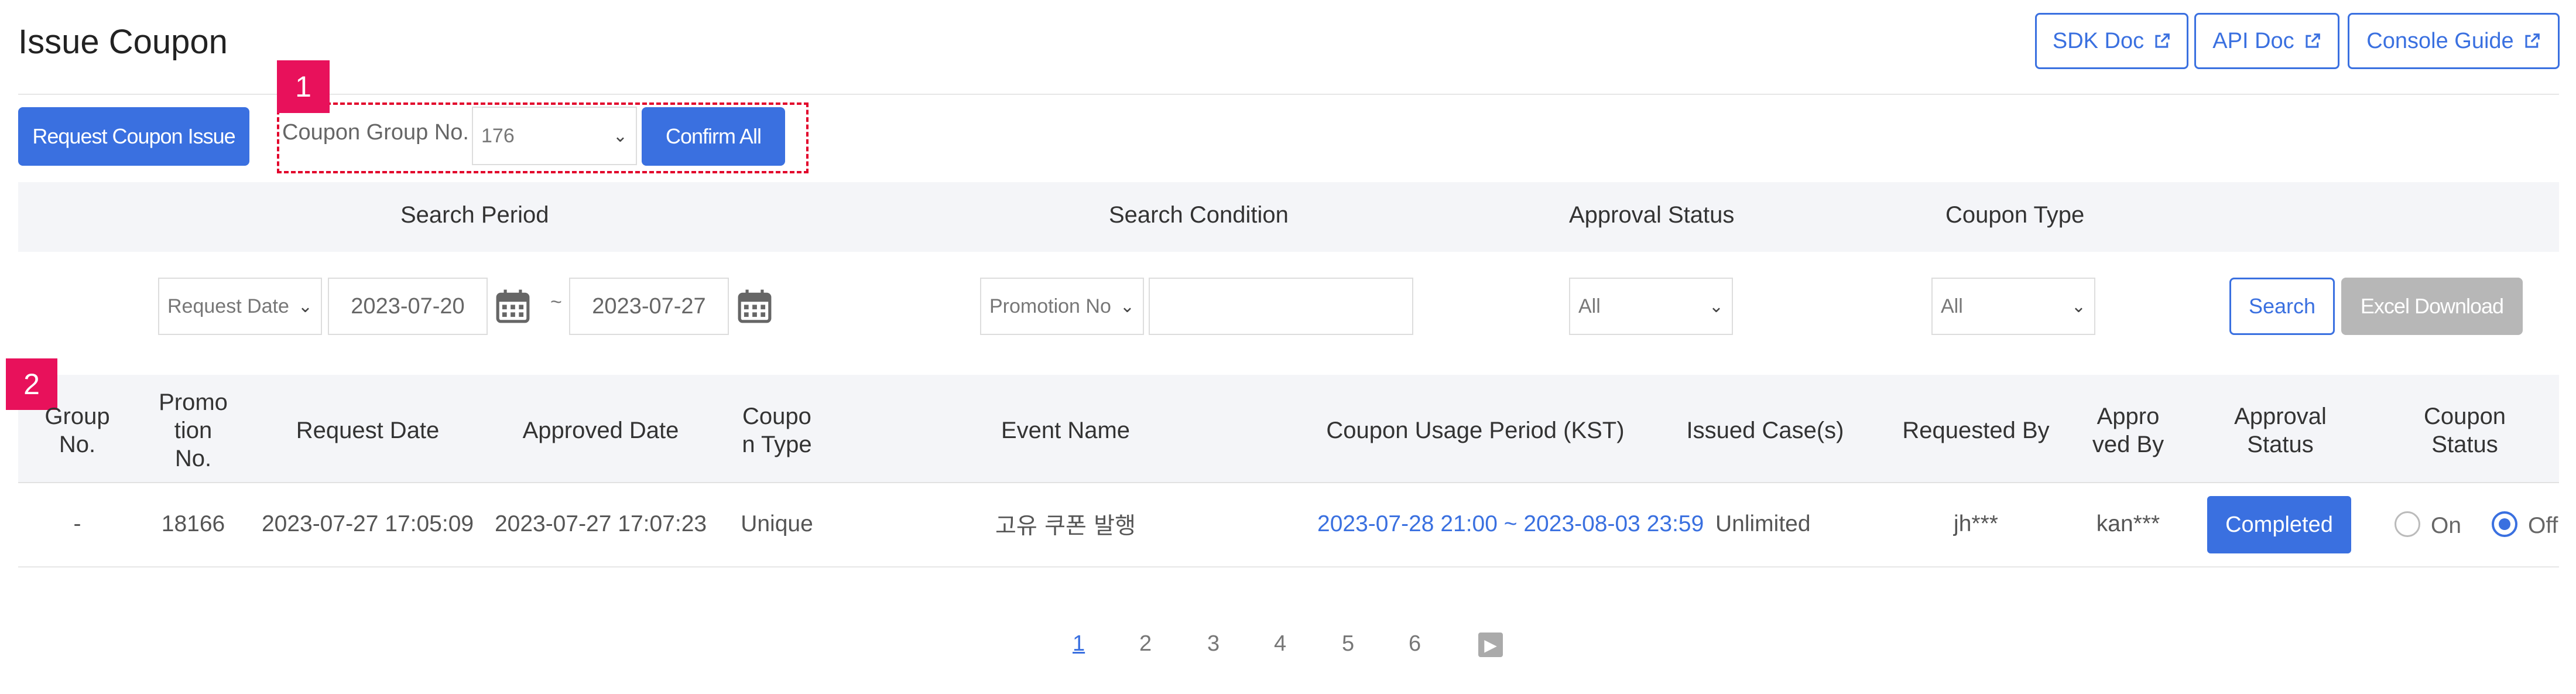  What do you see at coordinates (1513, 524) in the screenshot?
I see `cell-usage-period: 2023-07-28 21:00 ~ 2023-08-03 23:59` at bounding box center [1513, 524].